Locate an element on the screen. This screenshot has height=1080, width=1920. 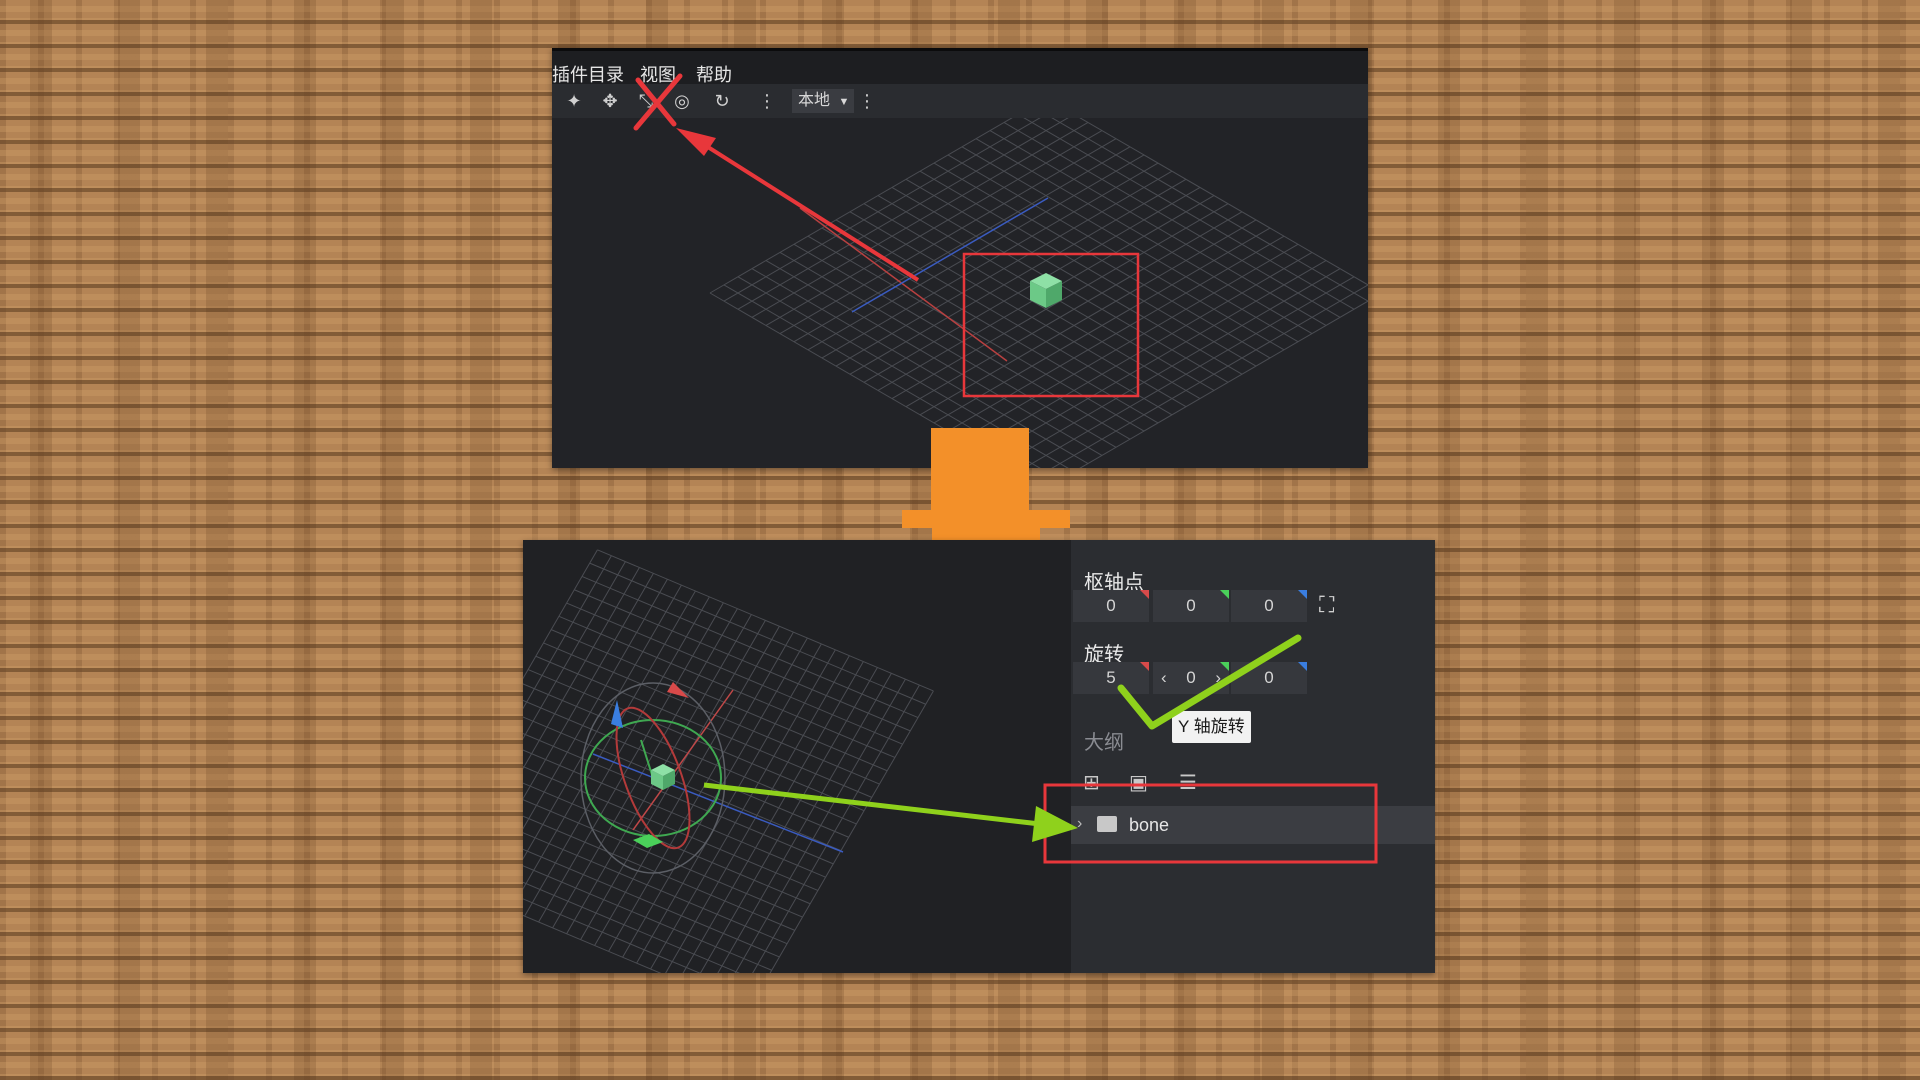
green-arrow is located at coordinates (872, 804).